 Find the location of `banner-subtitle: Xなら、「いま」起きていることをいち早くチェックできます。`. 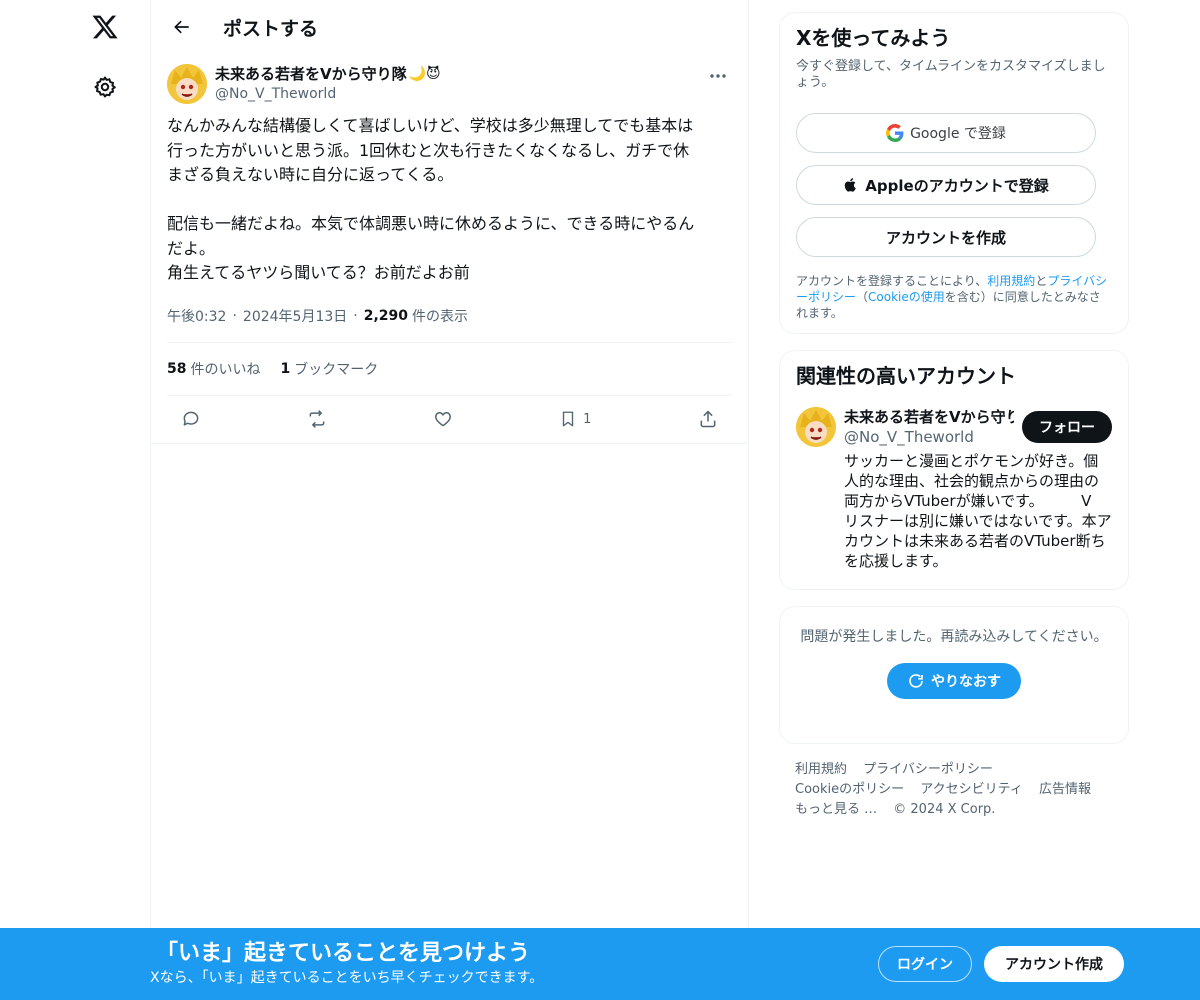

banner-subtitle: Xなら、「いま」起きていることをいち早くチェックできます。 is located at coordinates (347, 978).